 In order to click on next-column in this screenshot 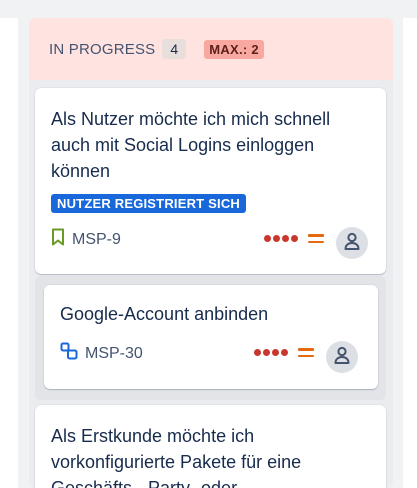, I will do `click(410, 253)`.